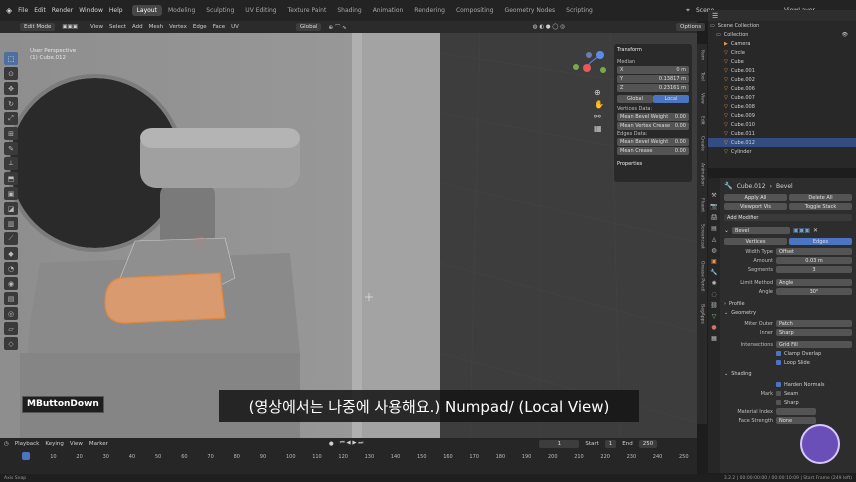  What do you see at coordinates (788, 217) in the screenshot?
I see `add-modifier-button: Add Modifier` at bounding box center [788, 217].